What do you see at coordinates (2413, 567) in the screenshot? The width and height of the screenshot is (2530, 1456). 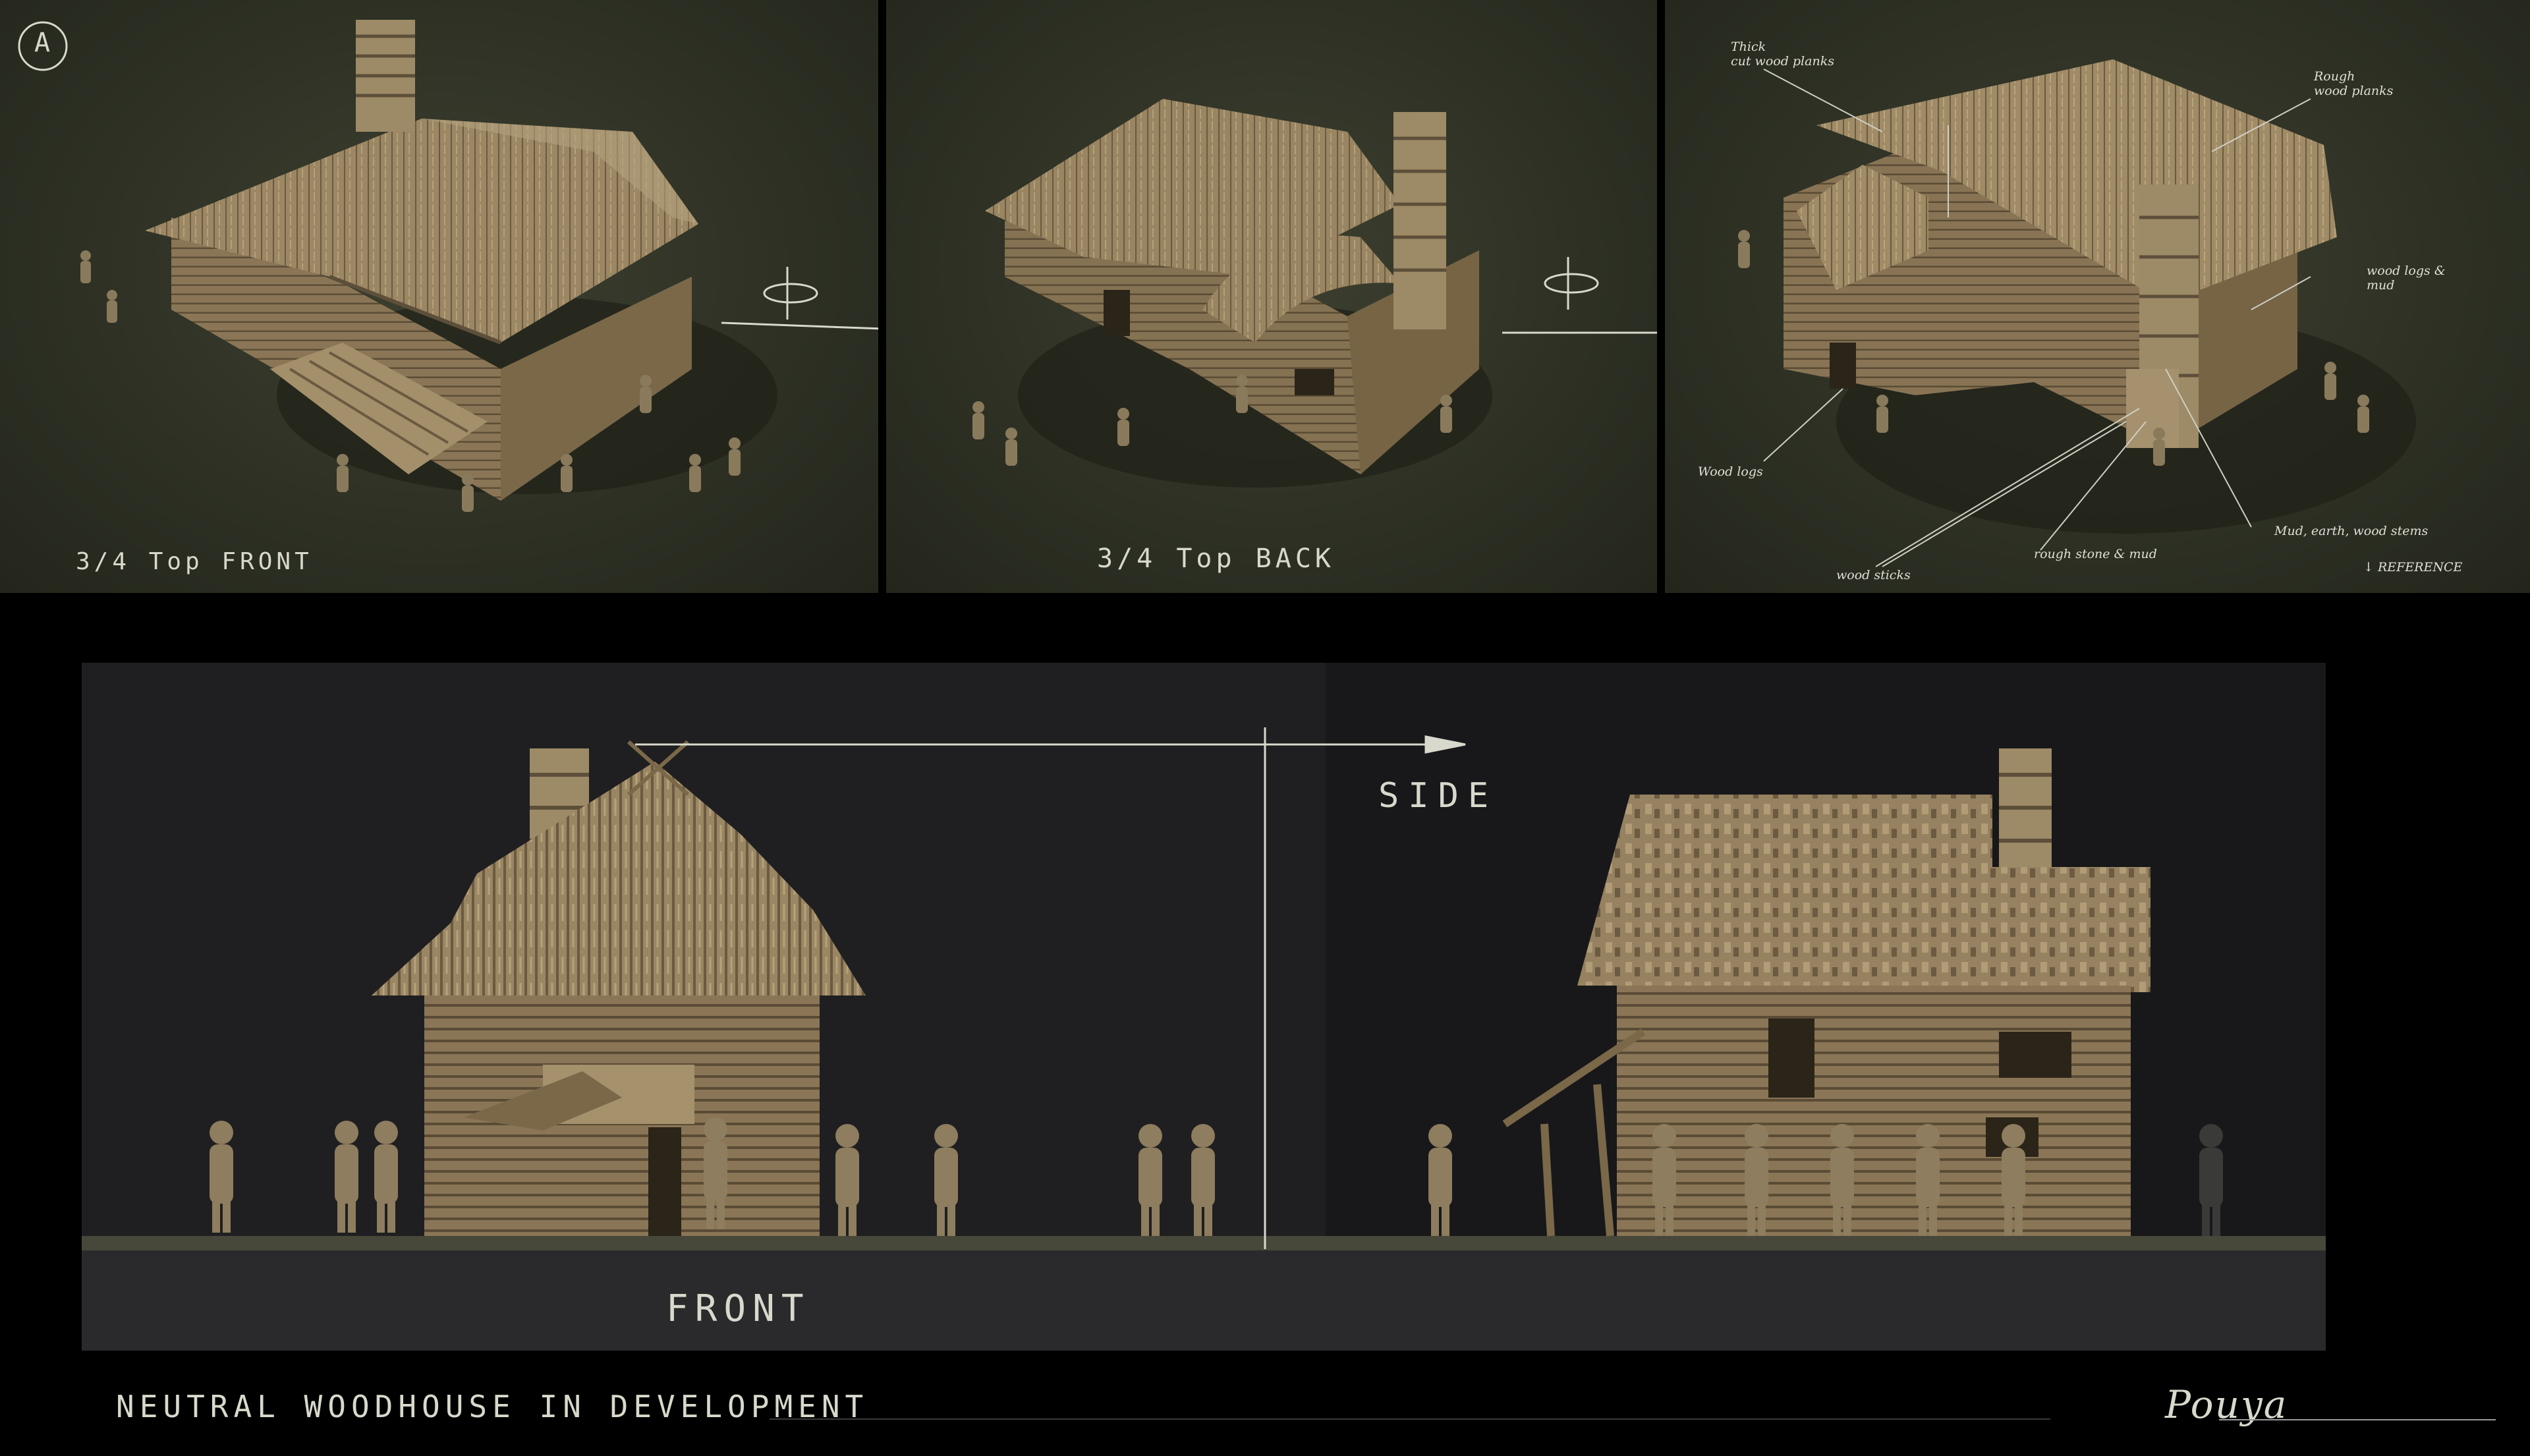 I see `note-reference: ↓ REFERENCE` at bounding box center [2413, 567].